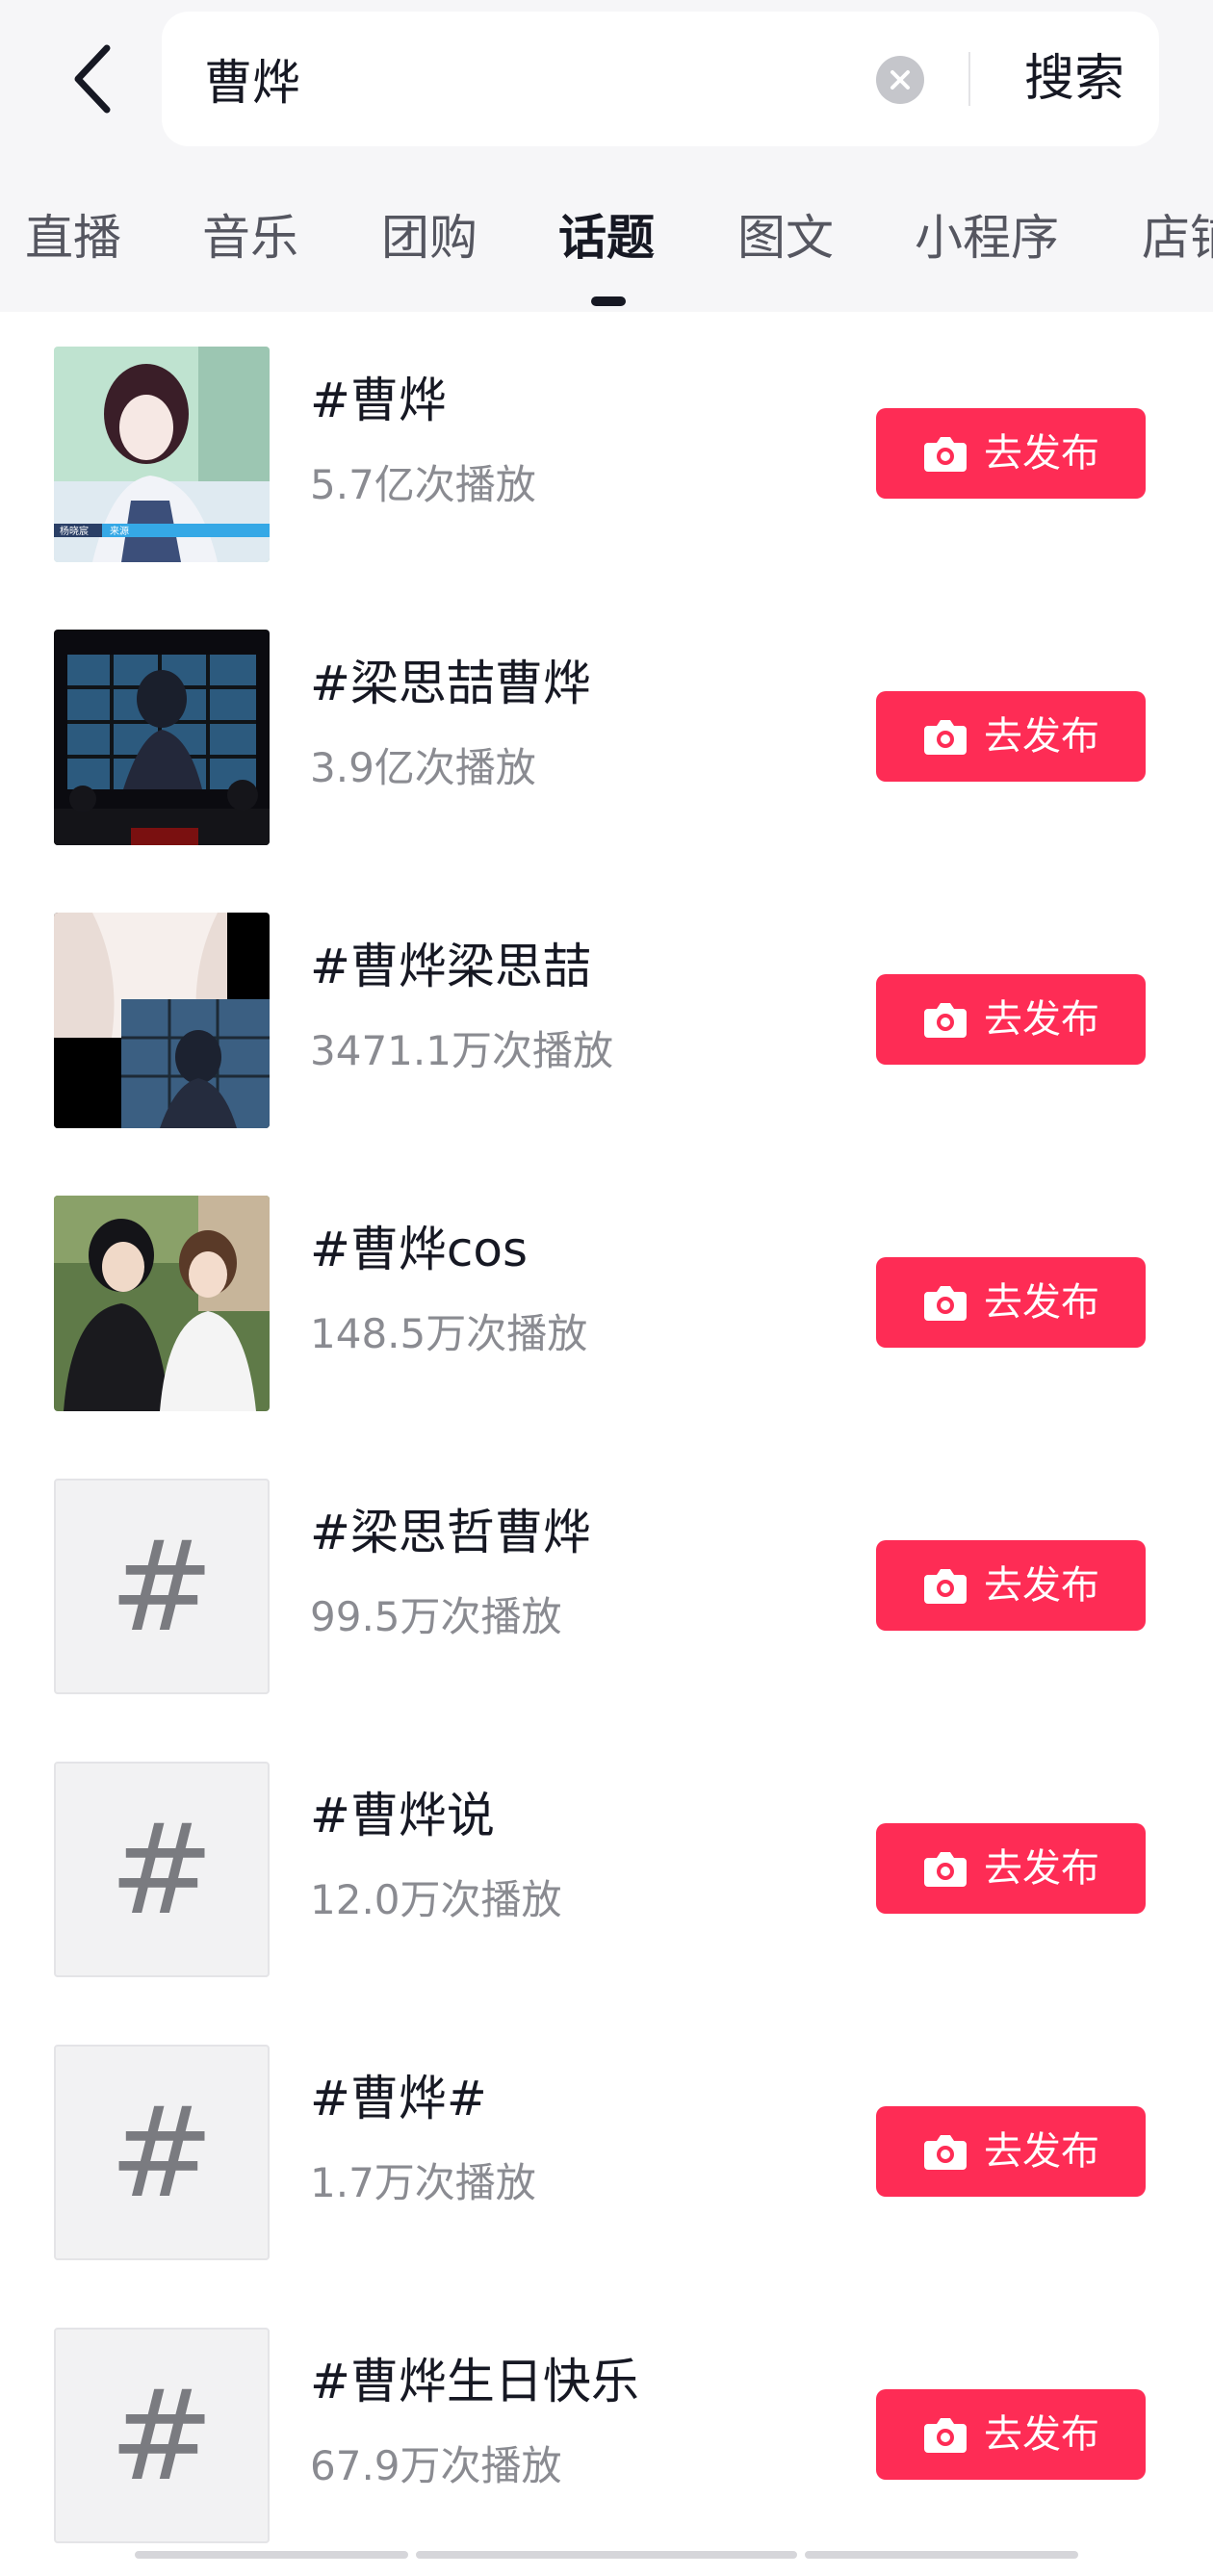 This screenshot has width=1213, height=2576. What do you see at coordinates (607, 1020) in the screenshot?
I see `list-item: #曹烨梁思喆 3471.1万次播放 去发布` at bounding box center [607, 1020].